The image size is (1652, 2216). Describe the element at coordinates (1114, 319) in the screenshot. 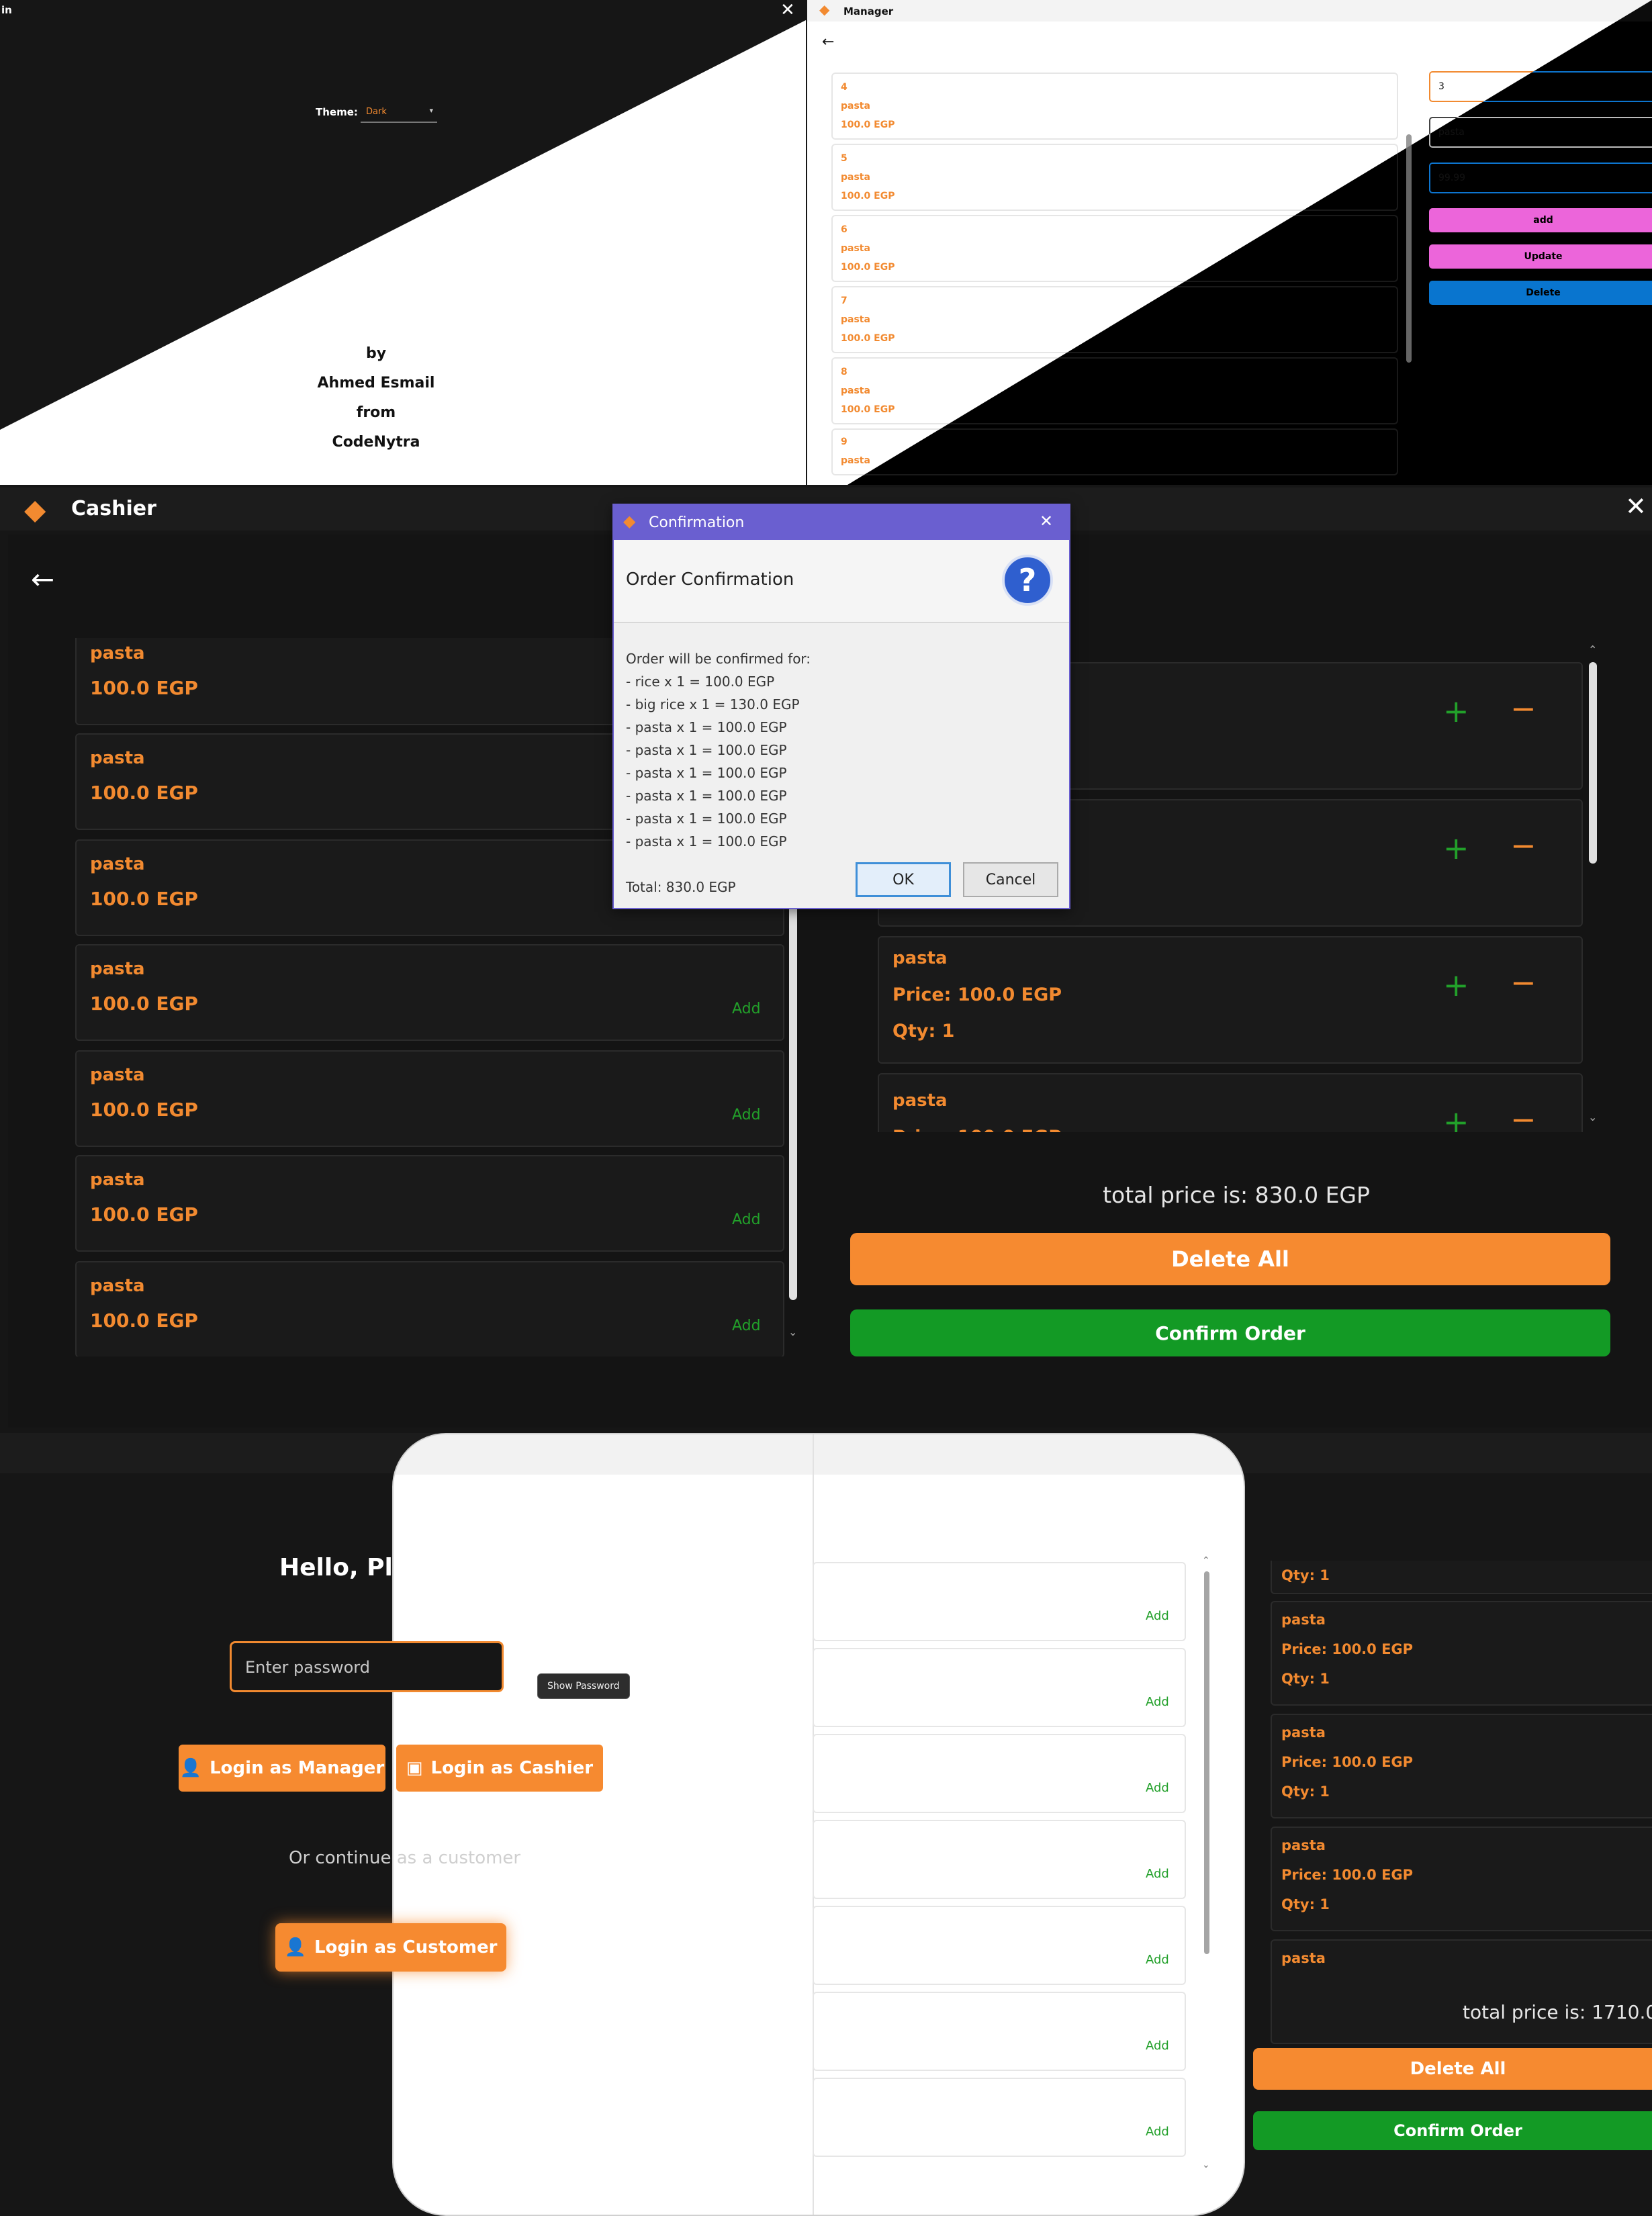

I see `list-item: 7 pasta 100.0 EGP` at that location.